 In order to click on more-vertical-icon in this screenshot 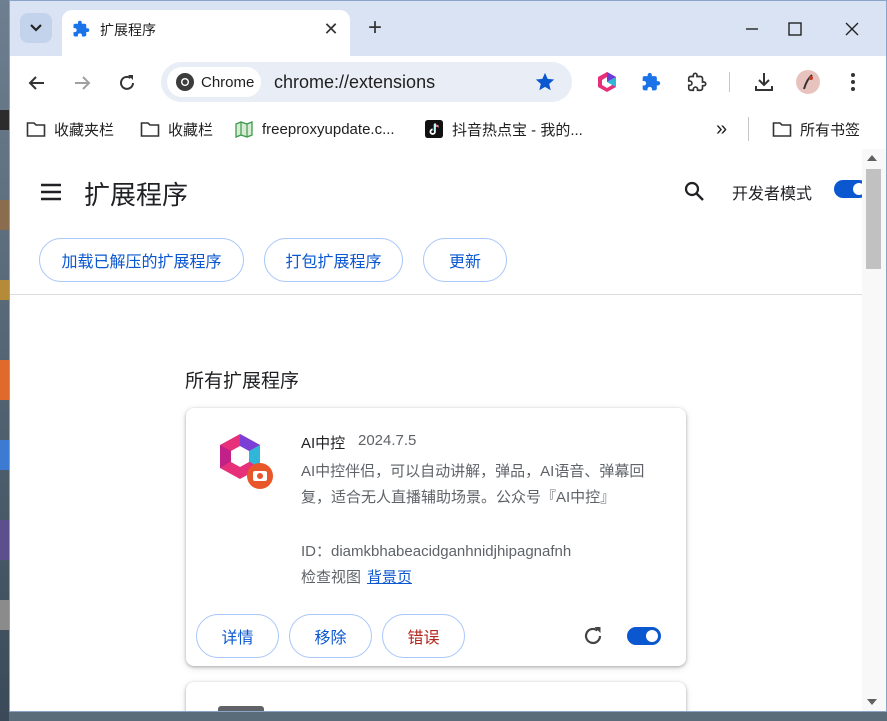, I will do `click(853, 82)`.